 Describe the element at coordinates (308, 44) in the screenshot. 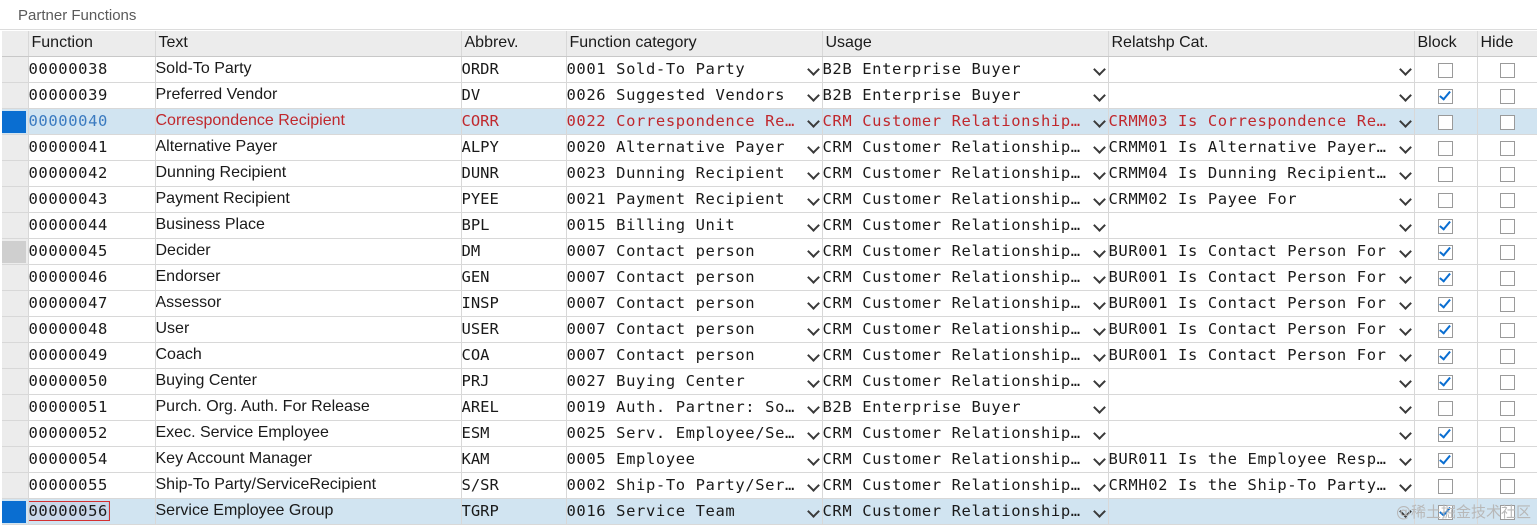

I see `col-header-text: Text` at that location.